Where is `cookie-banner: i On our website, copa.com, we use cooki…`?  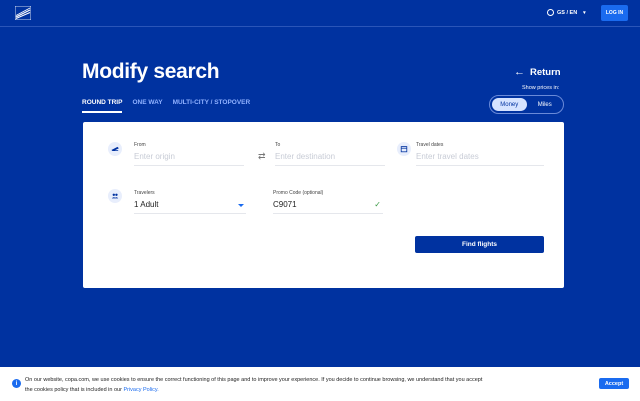 cookie-banner: i On our website, copa.com, we use cooki… is located at coordinates (320, 384).